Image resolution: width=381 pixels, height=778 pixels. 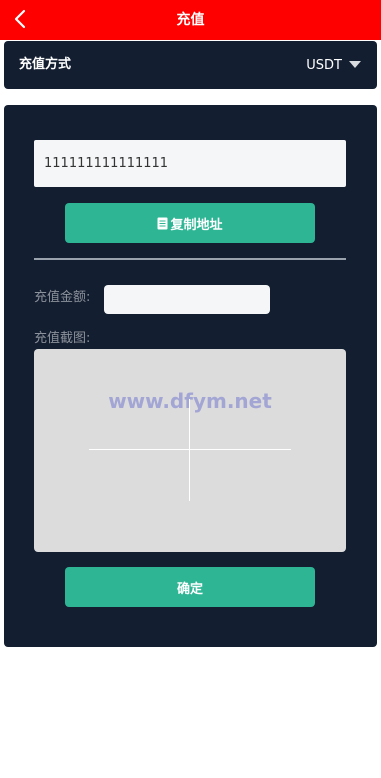 I want to click on watermark-text: www.dfym.net, so click(x=190, y=401).